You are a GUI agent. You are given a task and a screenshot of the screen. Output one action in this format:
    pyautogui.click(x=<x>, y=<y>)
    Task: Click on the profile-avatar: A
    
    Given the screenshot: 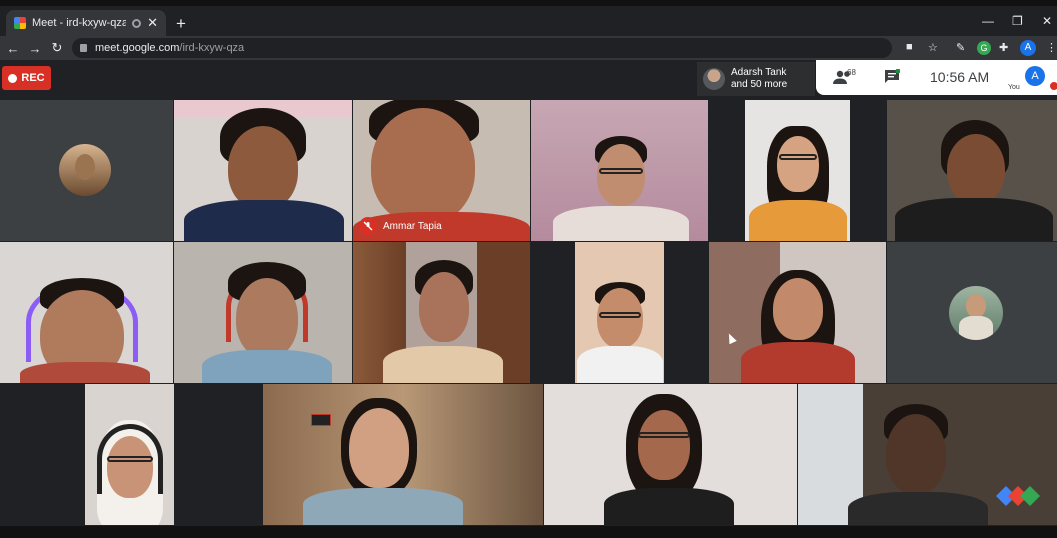 What is the action you would take?
    pyautogui.click(x=1028, y=48)
    